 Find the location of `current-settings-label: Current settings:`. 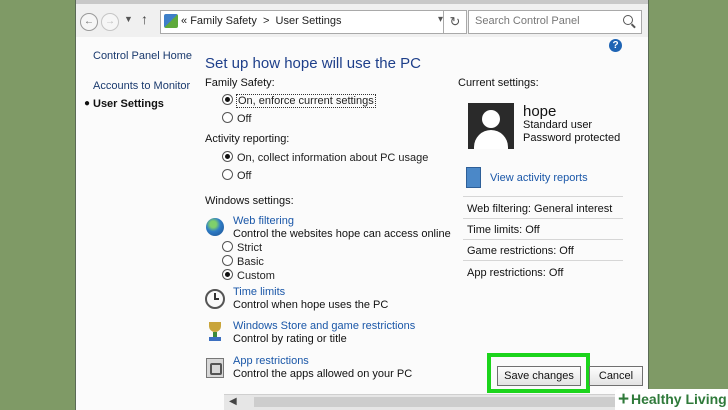

current-settings-label: Current settings: is located at coordinates (498, 83).